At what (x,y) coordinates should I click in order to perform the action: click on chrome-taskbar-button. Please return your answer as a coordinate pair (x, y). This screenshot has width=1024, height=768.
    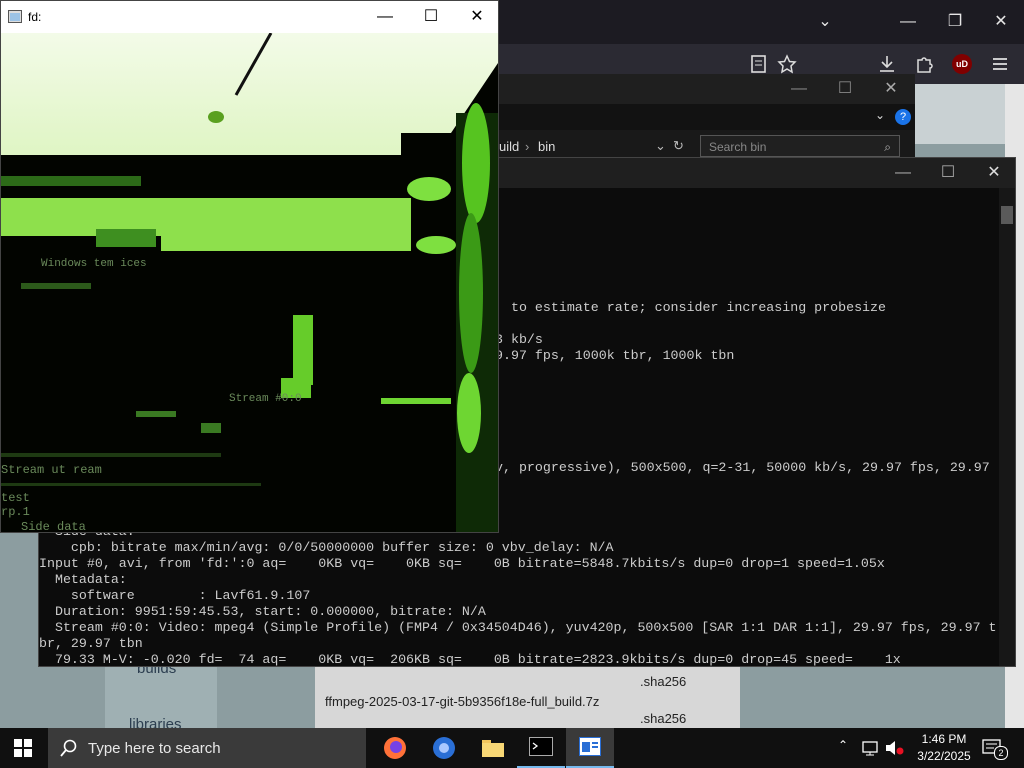
    Looking at the image, I should click on (444, 748).